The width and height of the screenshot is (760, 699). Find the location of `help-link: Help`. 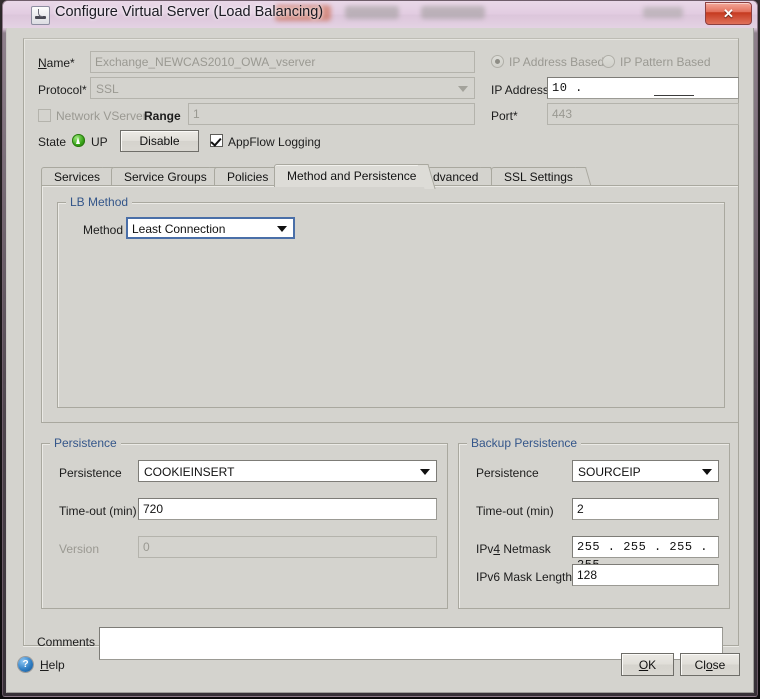

help-link: Help is located at coordinates (52, 665).